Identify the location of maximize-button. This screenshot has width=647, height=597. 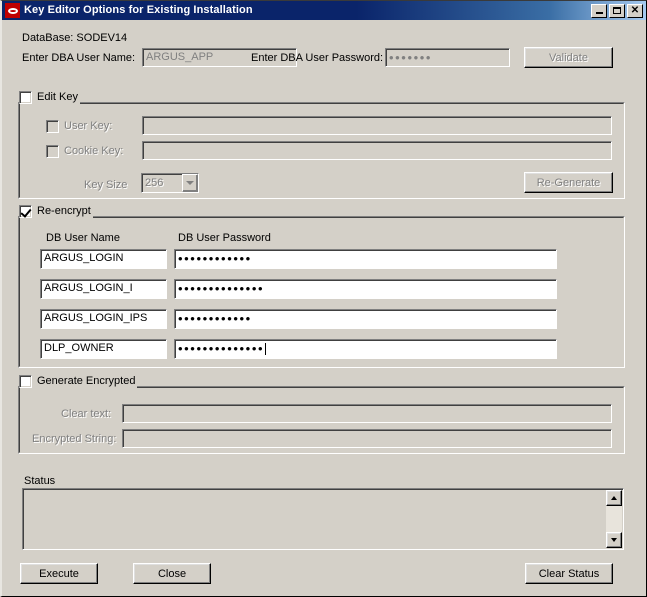
(617, 10).